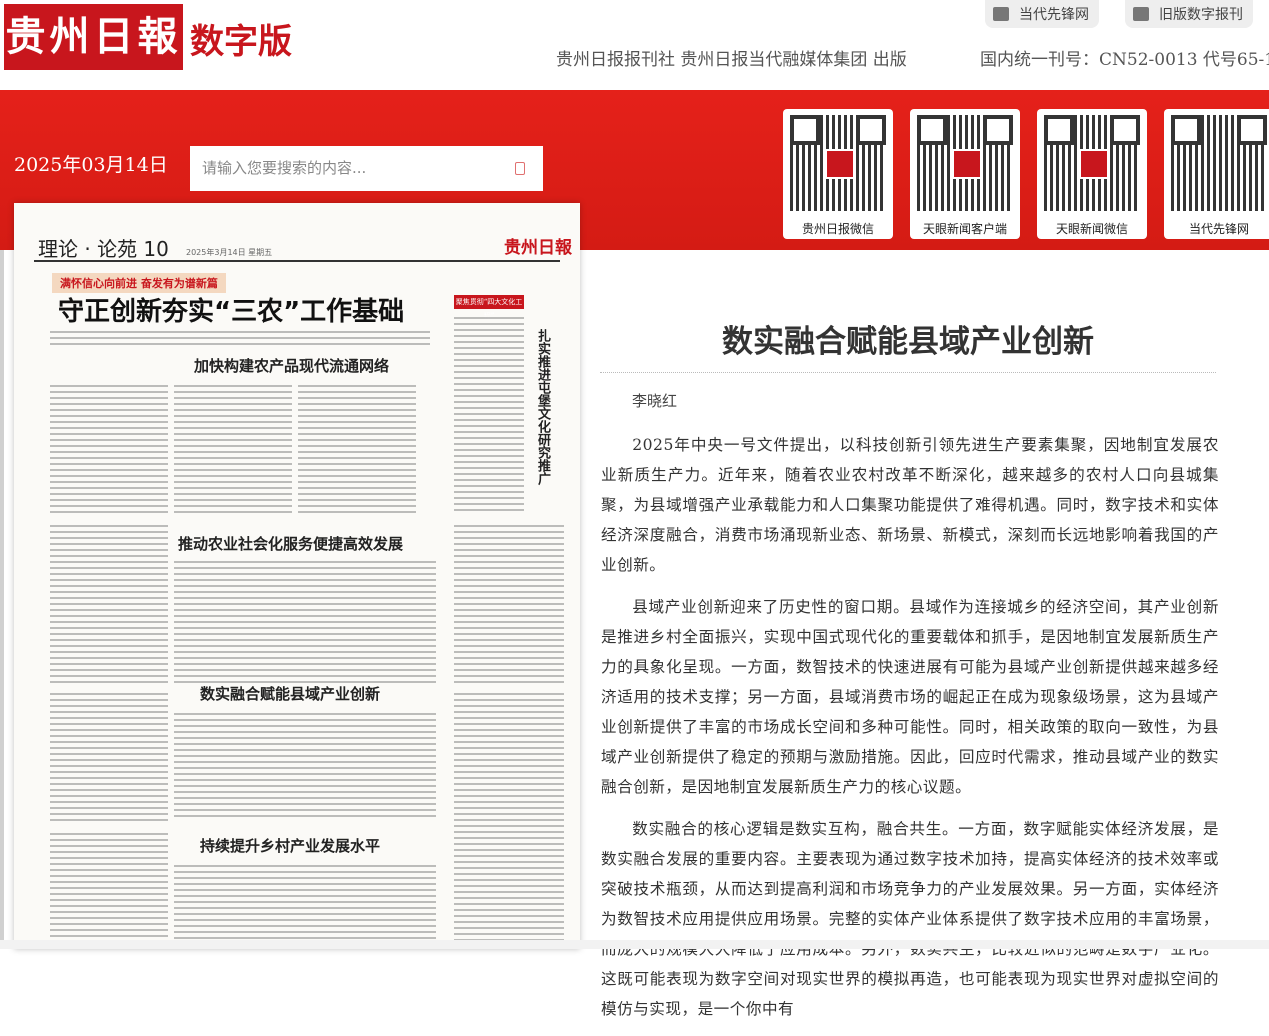  What do you see at coordinates (291, 365) in the screenshot?
I see `subhead-1: 加快构建农产品现代流通网络` at bounding box center [291, 365].